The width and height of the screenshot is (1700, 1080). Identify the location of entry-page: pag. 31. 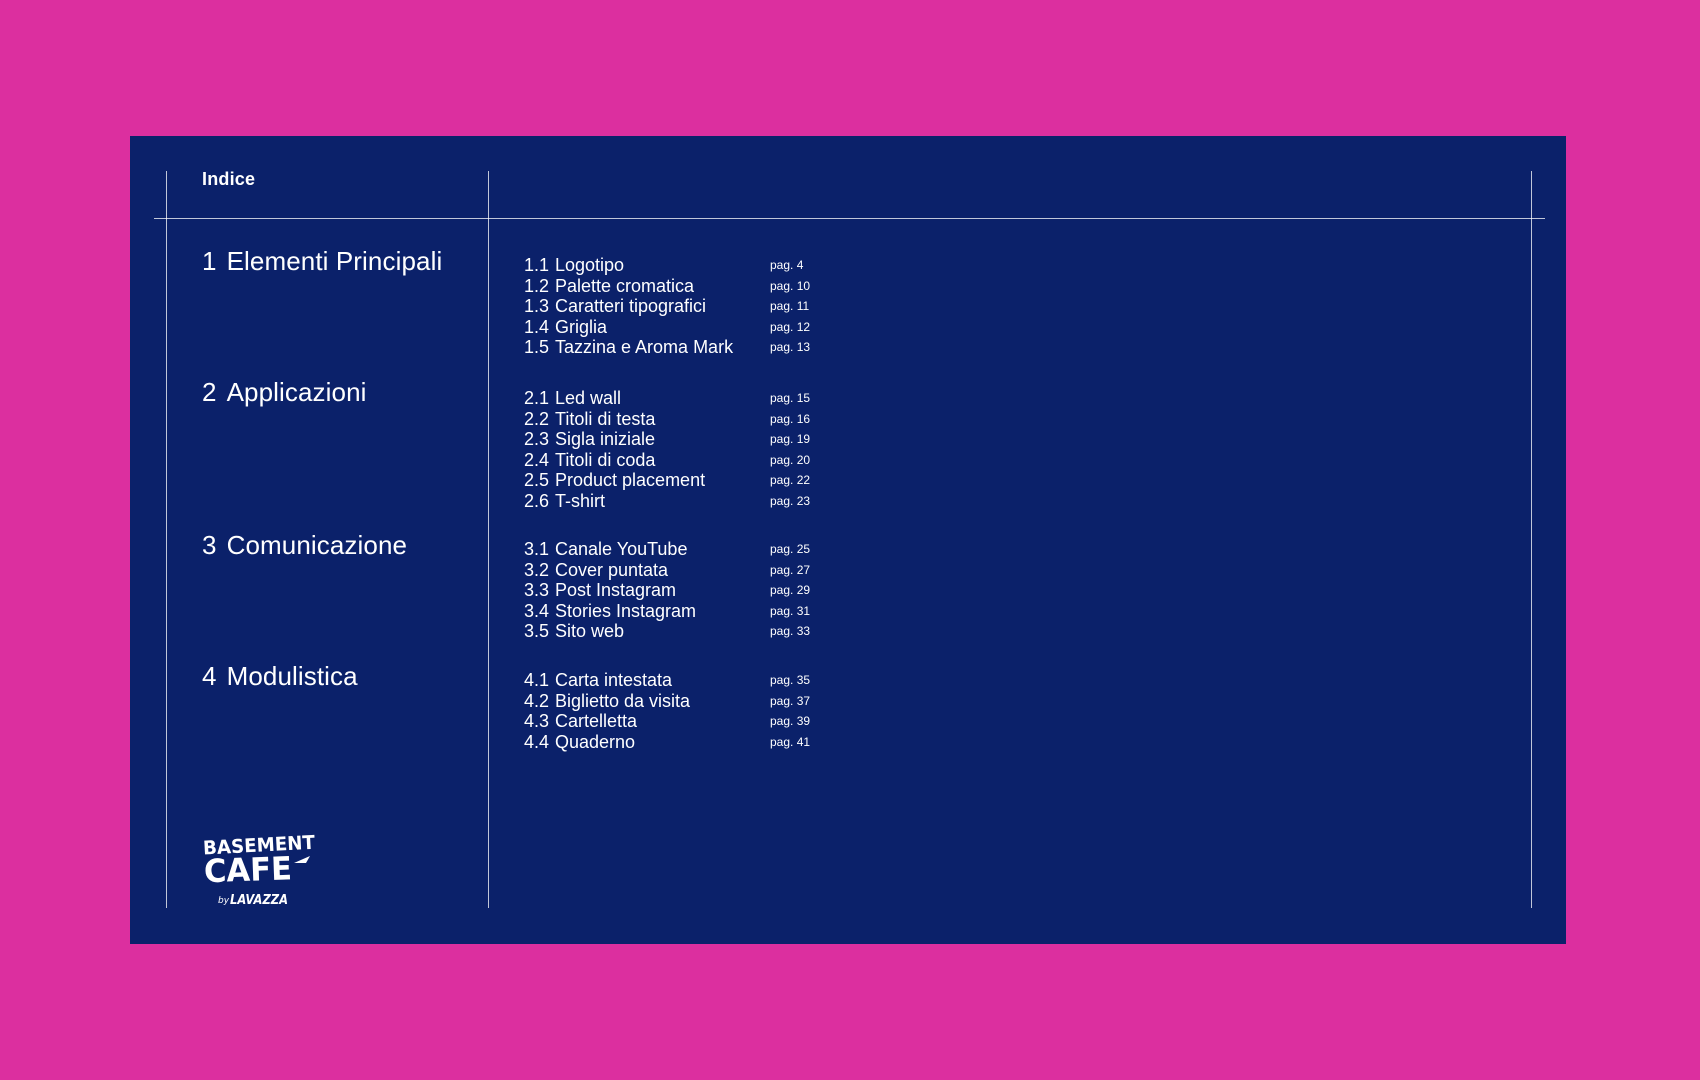
(790, 610).